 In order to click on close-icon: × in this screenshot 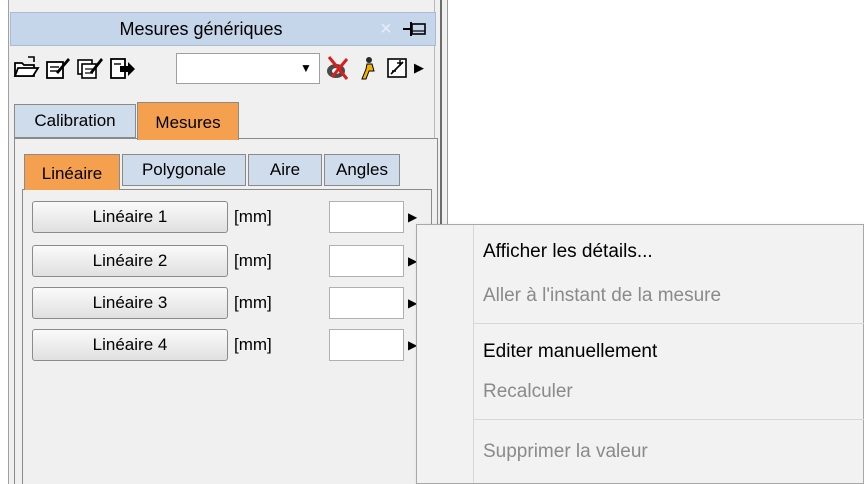, I will do `click(386, 29)`.